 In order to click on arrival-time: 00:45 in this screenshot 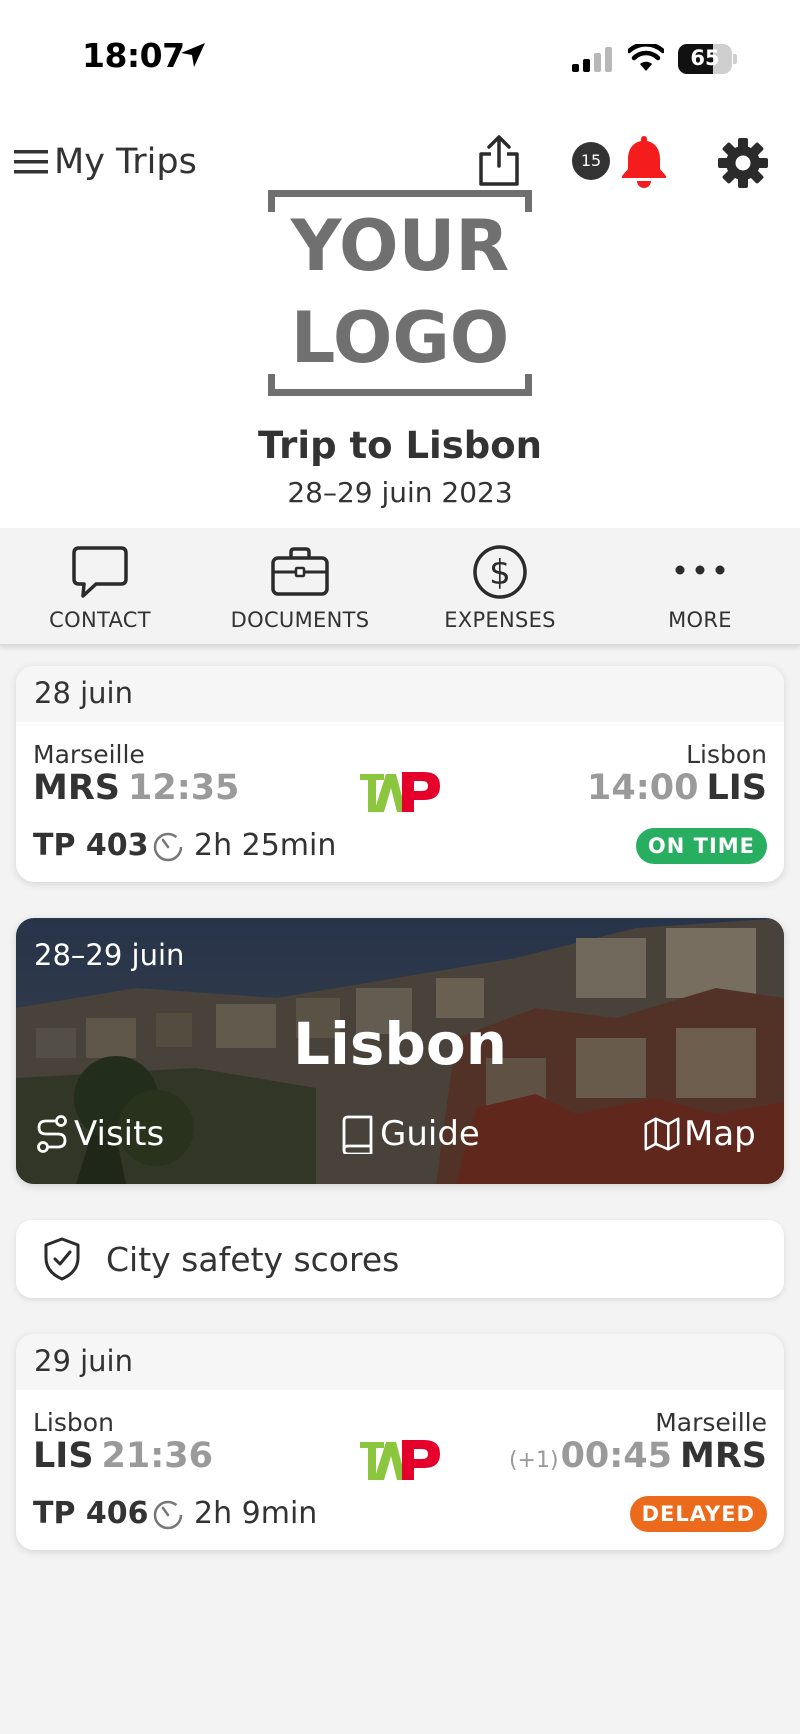, I will do `click(616, 1456)`.